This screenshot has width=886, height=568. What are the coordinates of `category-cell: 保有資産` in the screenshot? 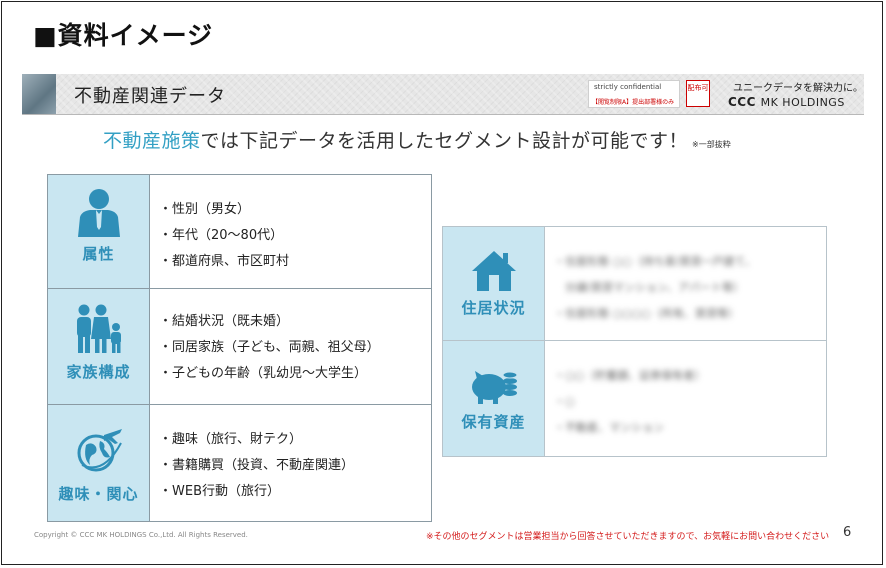 It's located at (494, 398).